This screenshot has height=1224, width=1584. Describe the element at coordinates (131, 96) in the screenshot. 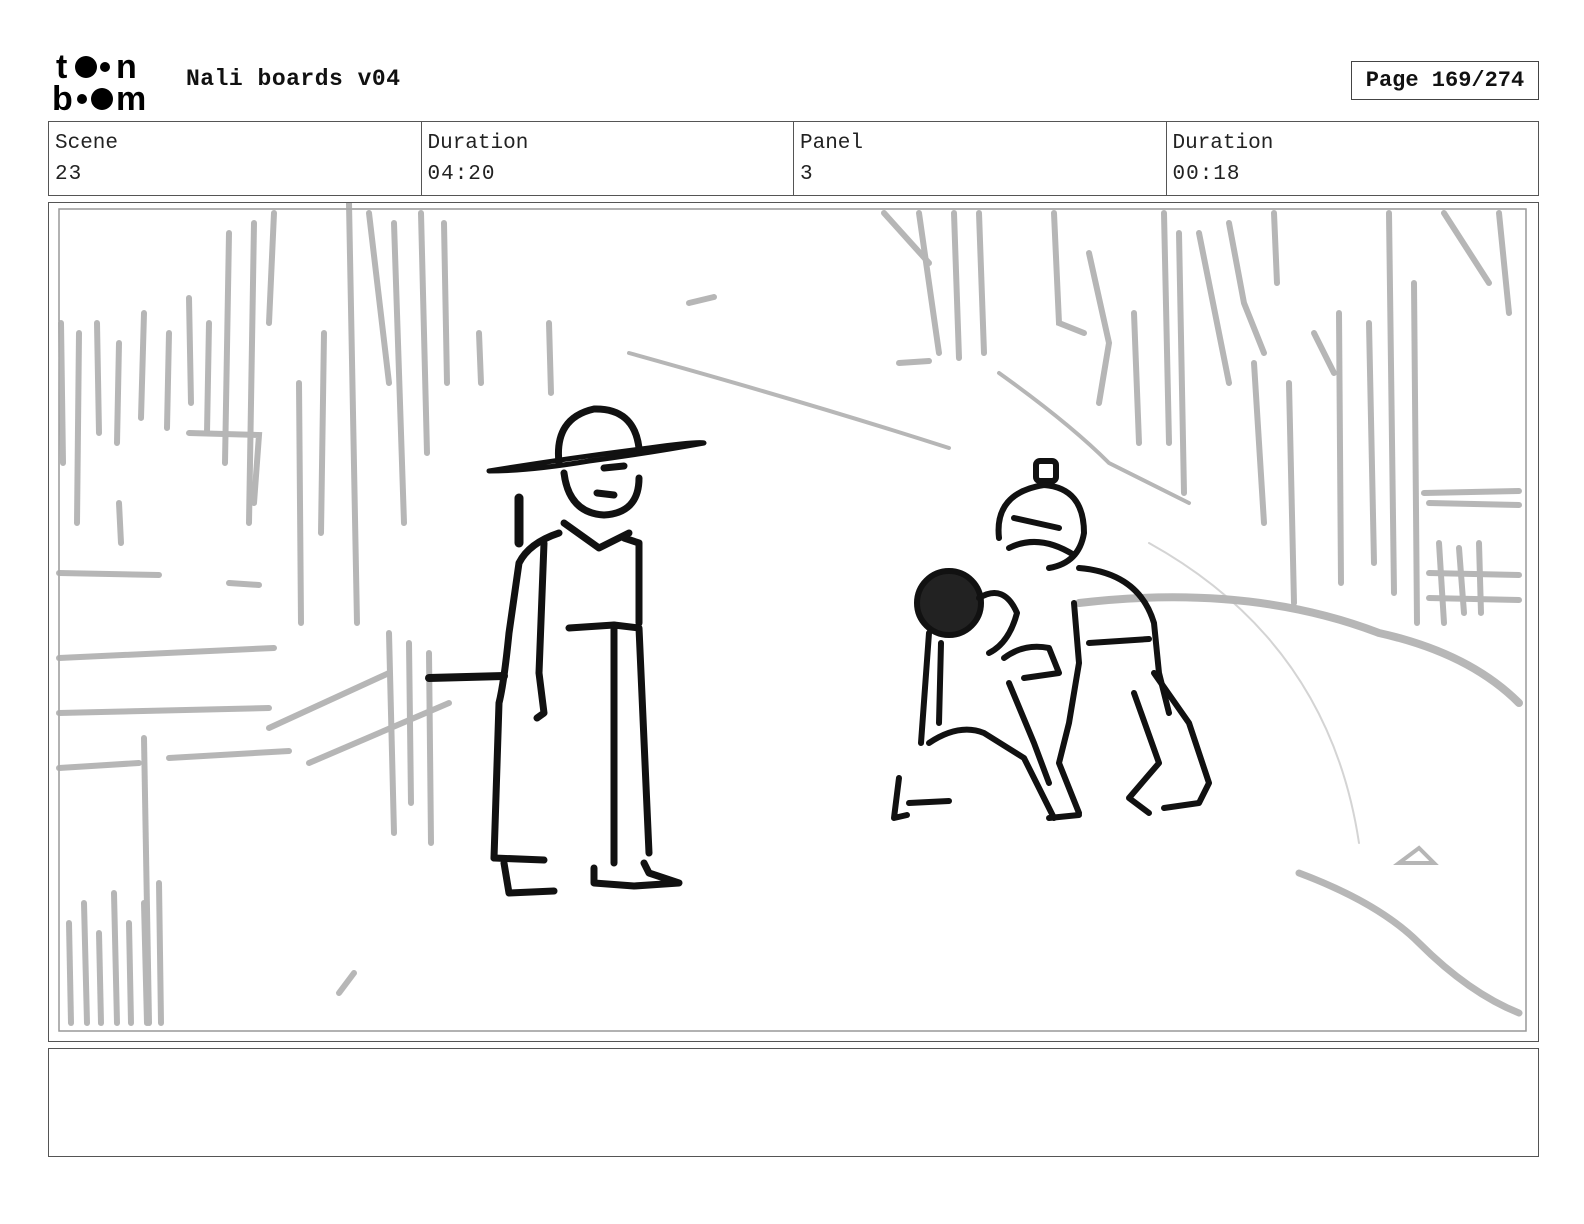

I see `svg-text: m` at that location.